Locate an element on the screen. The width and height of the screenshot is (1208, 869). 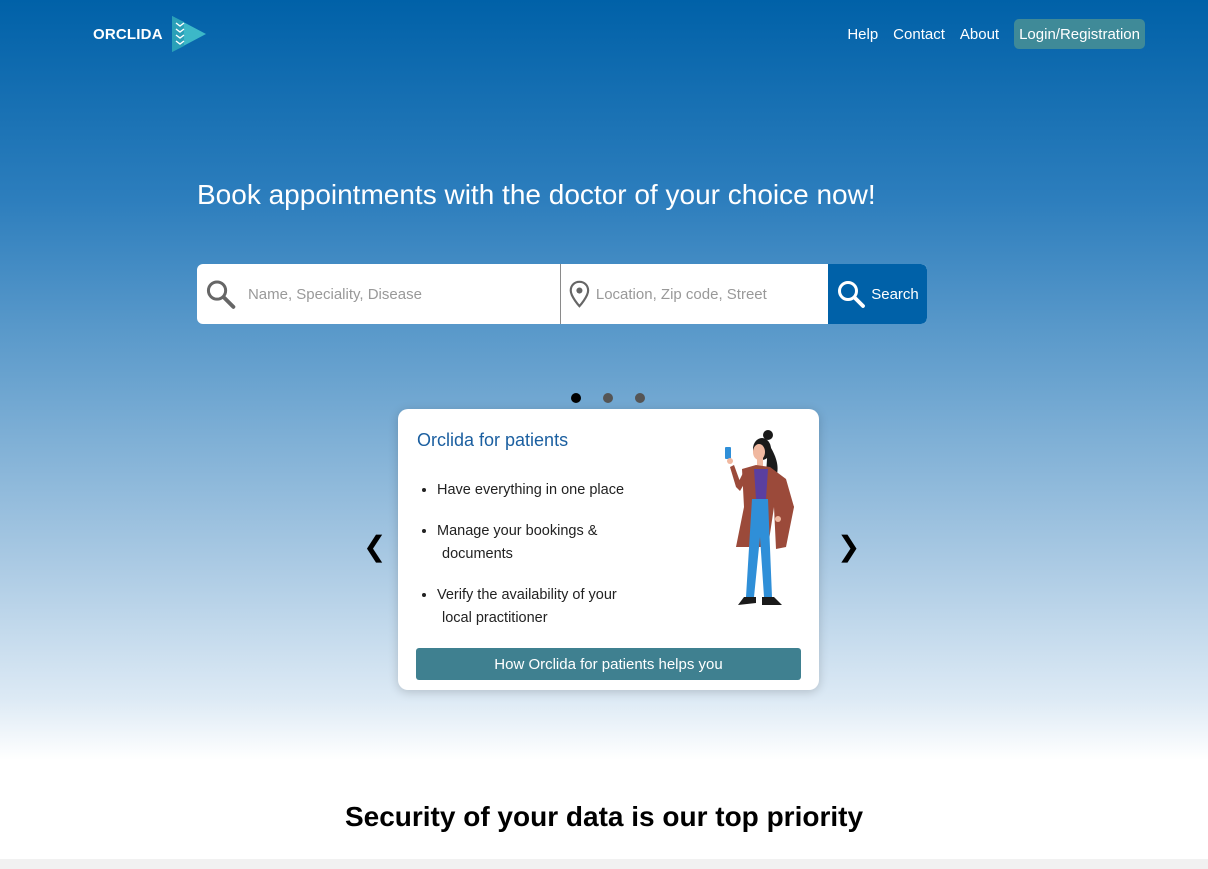
location-search-field is located at coordinates (694, 294).